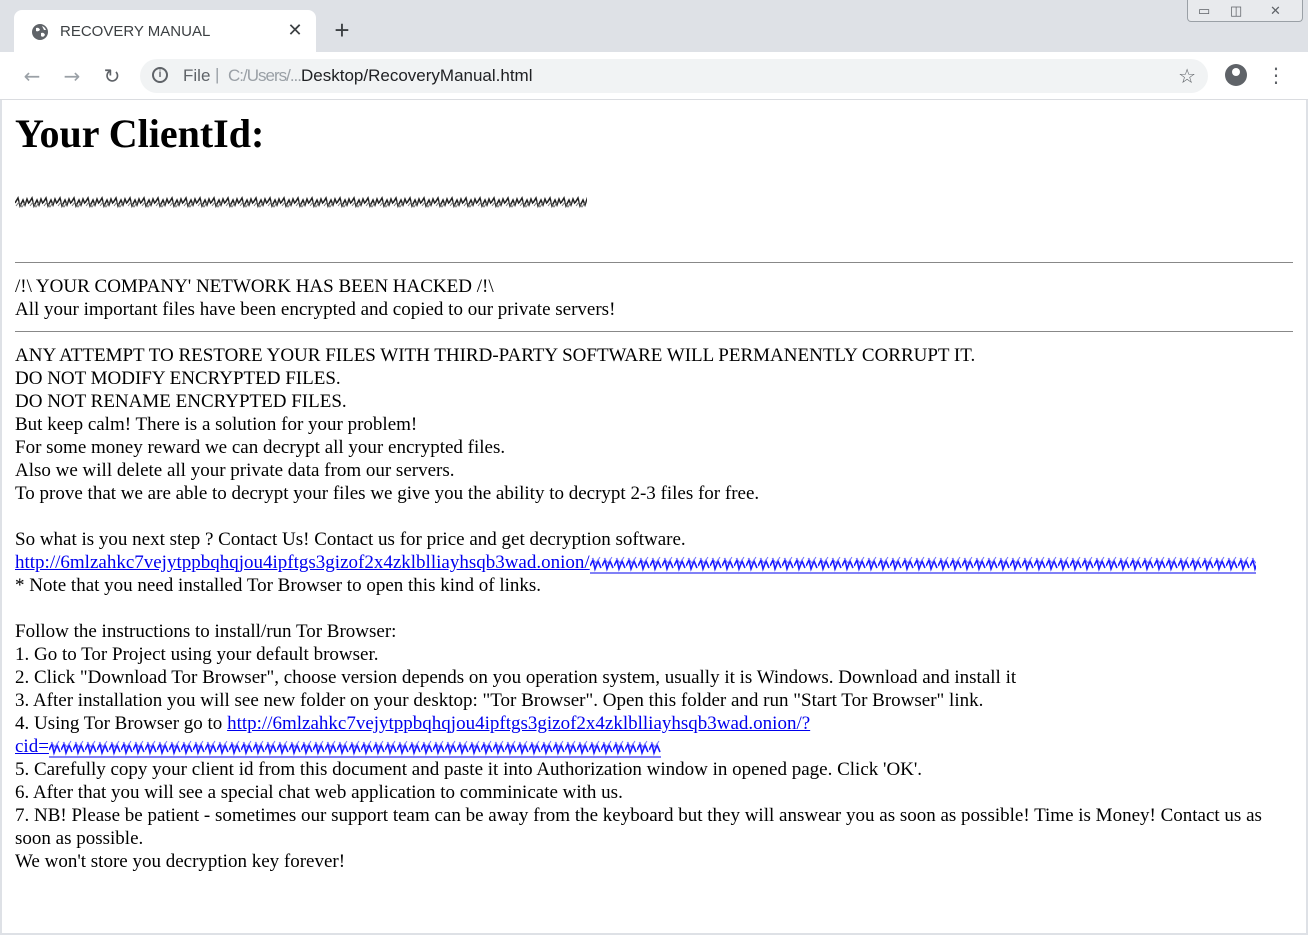  I want to click on redacted-link-tail, so click(922, 563).